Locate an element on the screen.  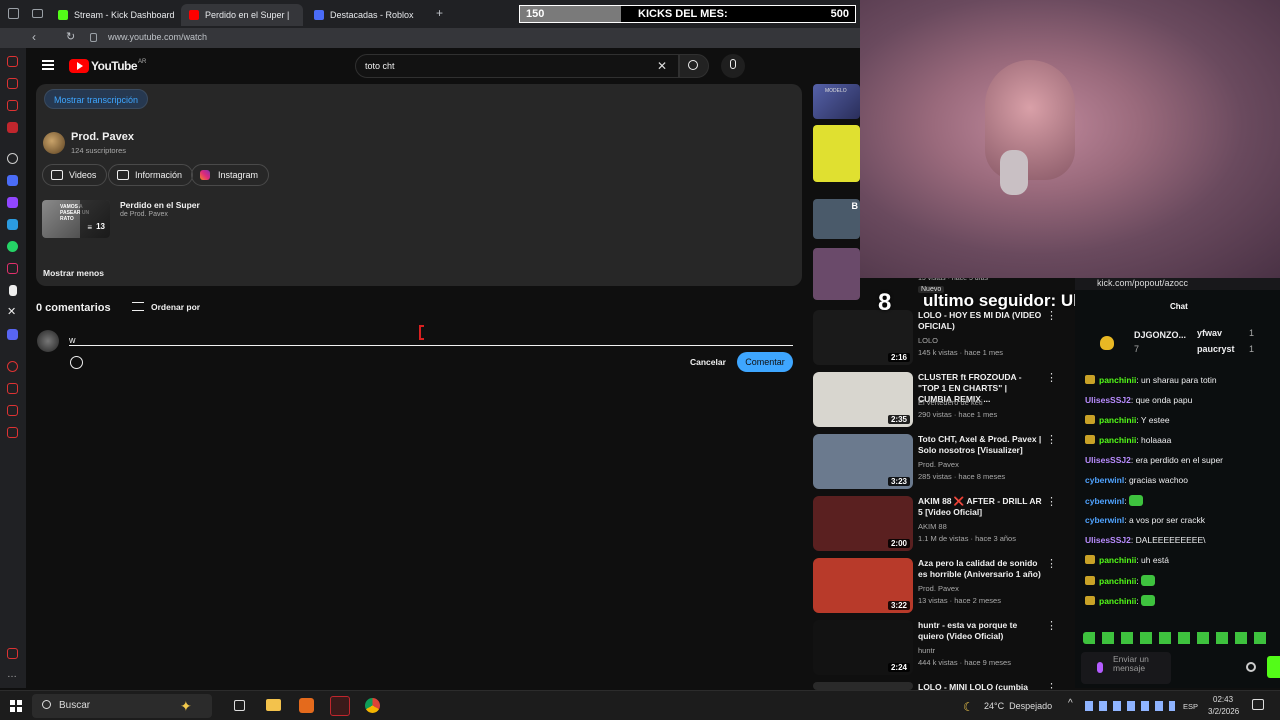
chrome-icon is located at coordinates (372, 705).